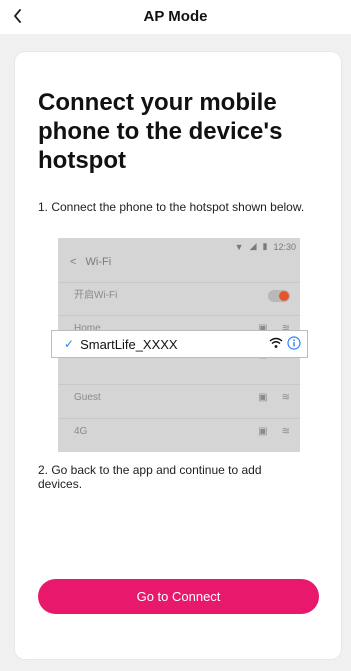  What do you see at coordinates (276, 342) in the screenshot?
I see `wifi-icon` at bounding box center [276, 342].